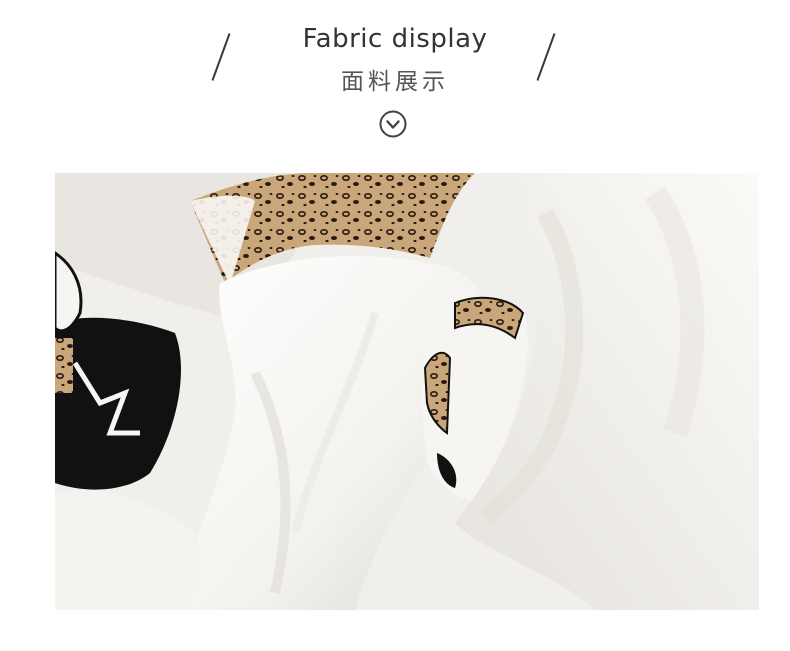 The image size is (790, 651). What do you see at coordinates (395, 39) in the screenshot?
I see `section-title-en: Fabric display` at bounding box center [395, 39].